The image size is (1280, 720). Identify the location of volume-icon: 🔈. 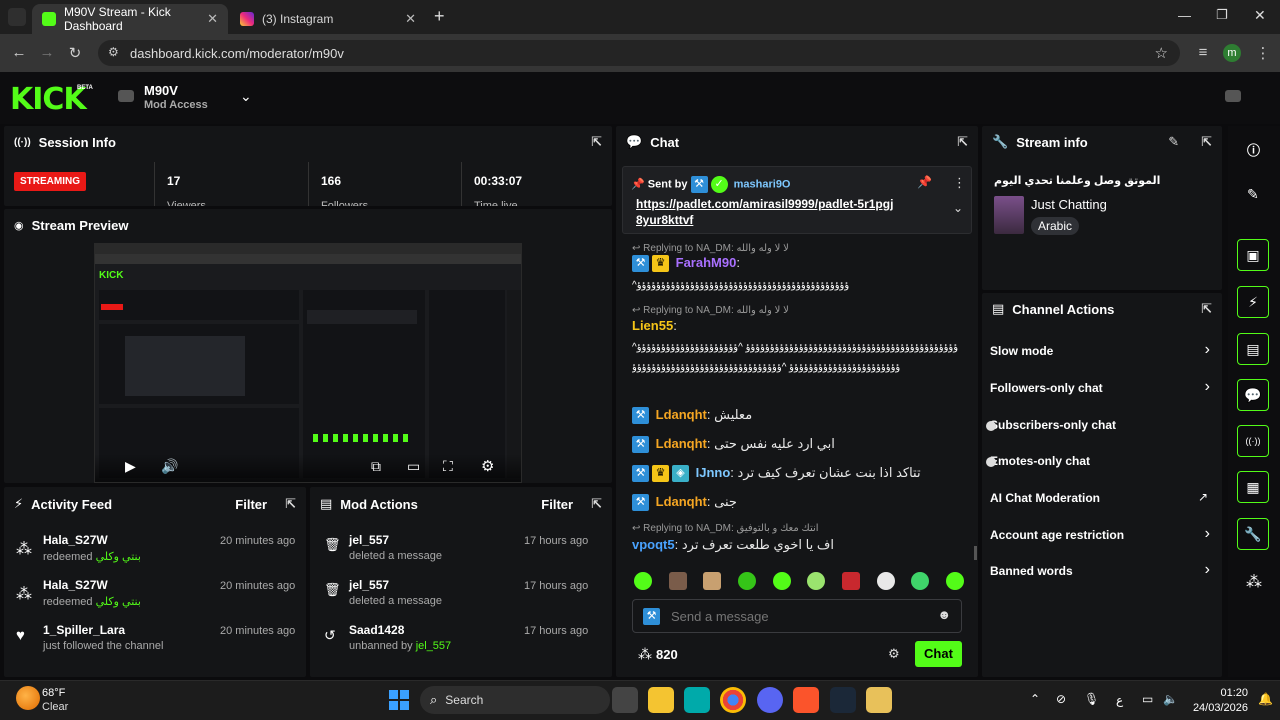
(1170, 699).